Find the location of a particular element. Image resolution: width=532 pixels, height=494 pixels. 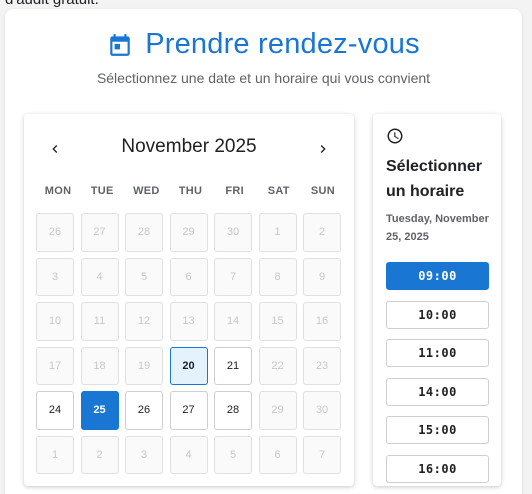

calendar-icon is located at coordinates (120, 44).